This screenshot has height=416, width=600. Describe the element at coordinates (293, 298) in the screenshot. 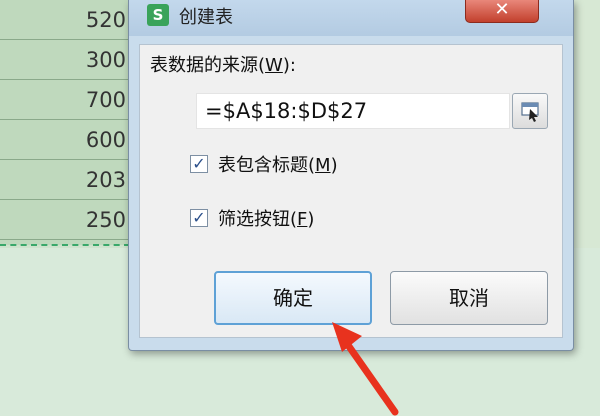

I see `ok-button: 确定` at that location.